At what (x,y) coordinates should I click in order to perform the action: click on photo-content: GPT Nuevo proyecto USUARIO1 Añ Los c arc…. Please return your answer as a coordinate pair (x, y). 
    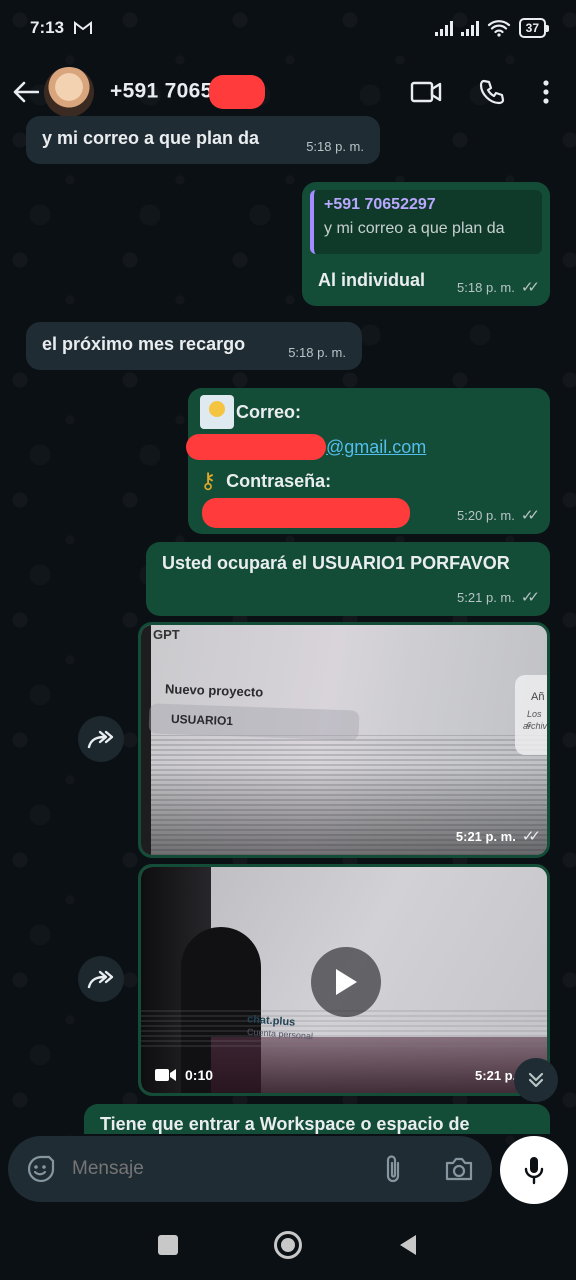
    Looking at the image, I should click on (344, 740).